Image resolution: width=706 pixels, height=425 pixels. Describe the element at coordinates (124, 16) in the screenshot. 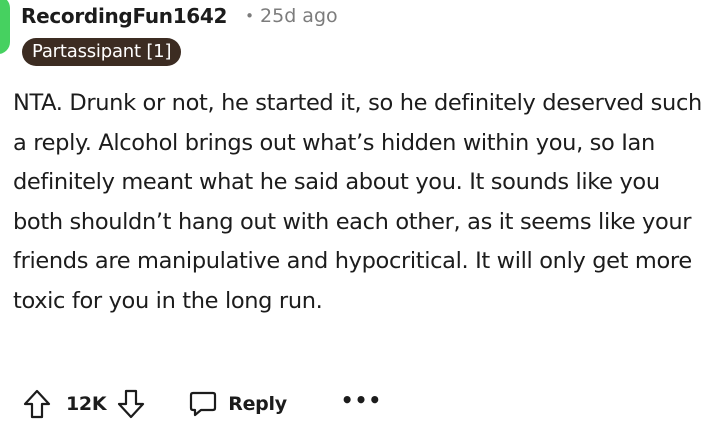

I see `author-username: RecordingFun1642` at that location.